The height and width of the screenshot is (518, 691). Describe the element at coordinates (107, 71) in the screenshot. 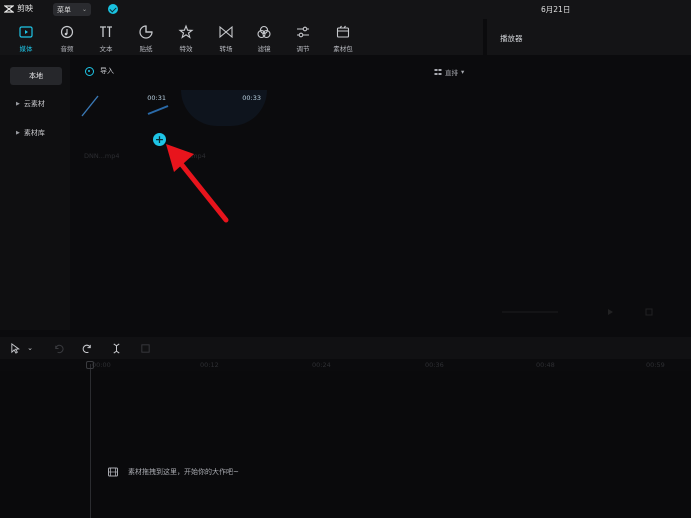

I see `import-label: 导入` at that location.